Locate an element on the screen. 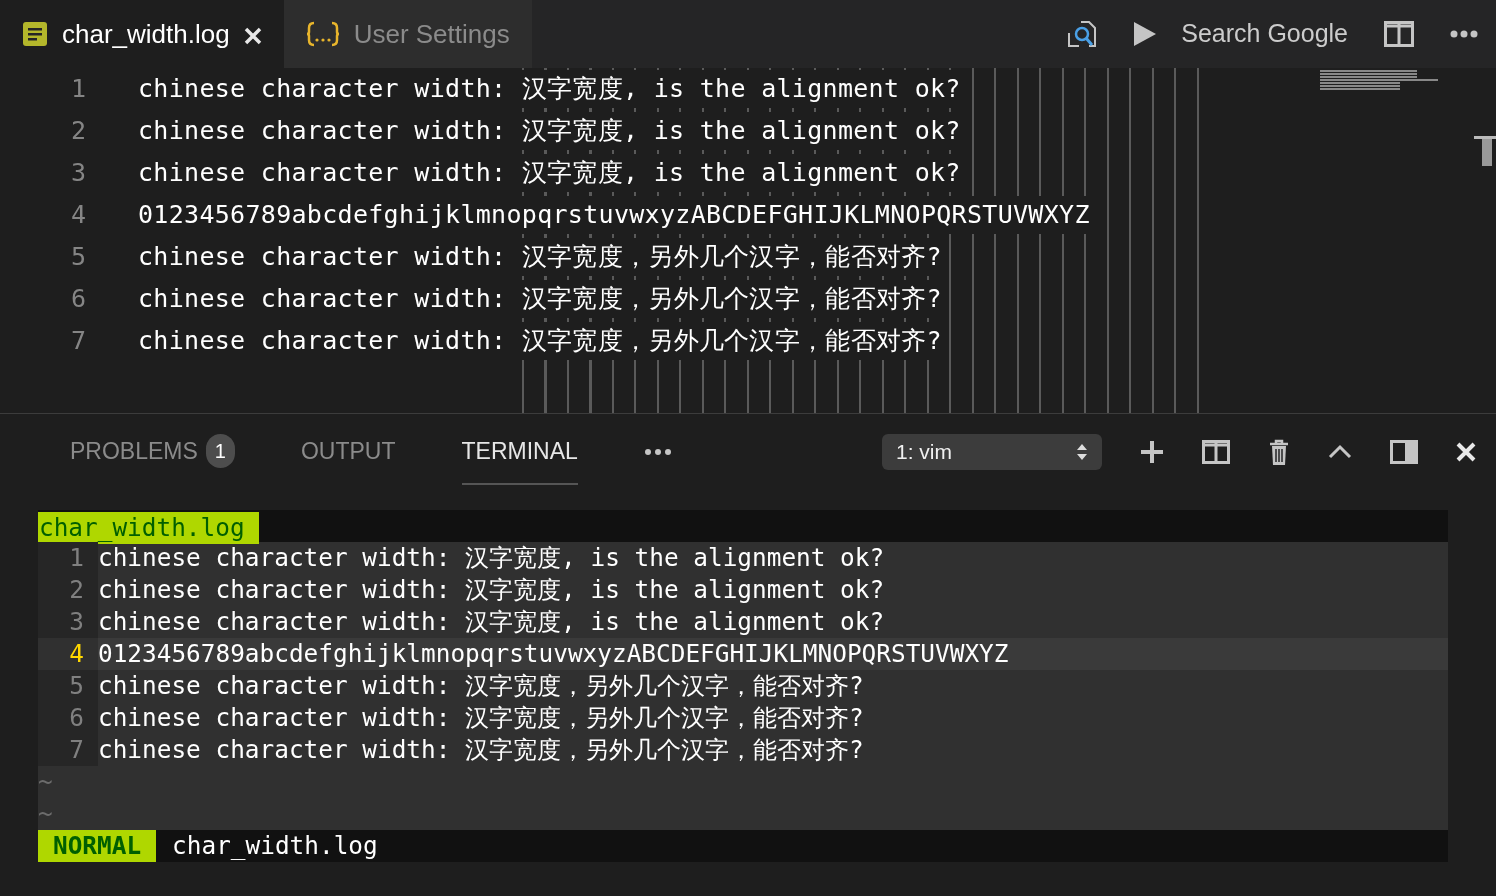 The width and height of the screenshot is (1496, 896). split-editor-button is located at coordinates (1399, 34).